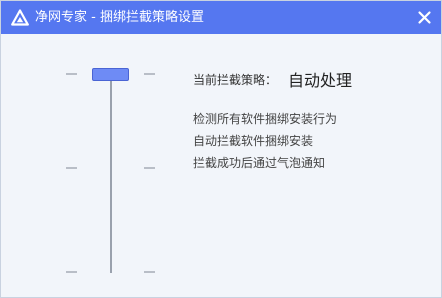 The height and width of the screenshot is (298, 442). What do you see at coordinates (111, 173) in the screenshot?
I see `slider-track` at bounding box center [111, 173].